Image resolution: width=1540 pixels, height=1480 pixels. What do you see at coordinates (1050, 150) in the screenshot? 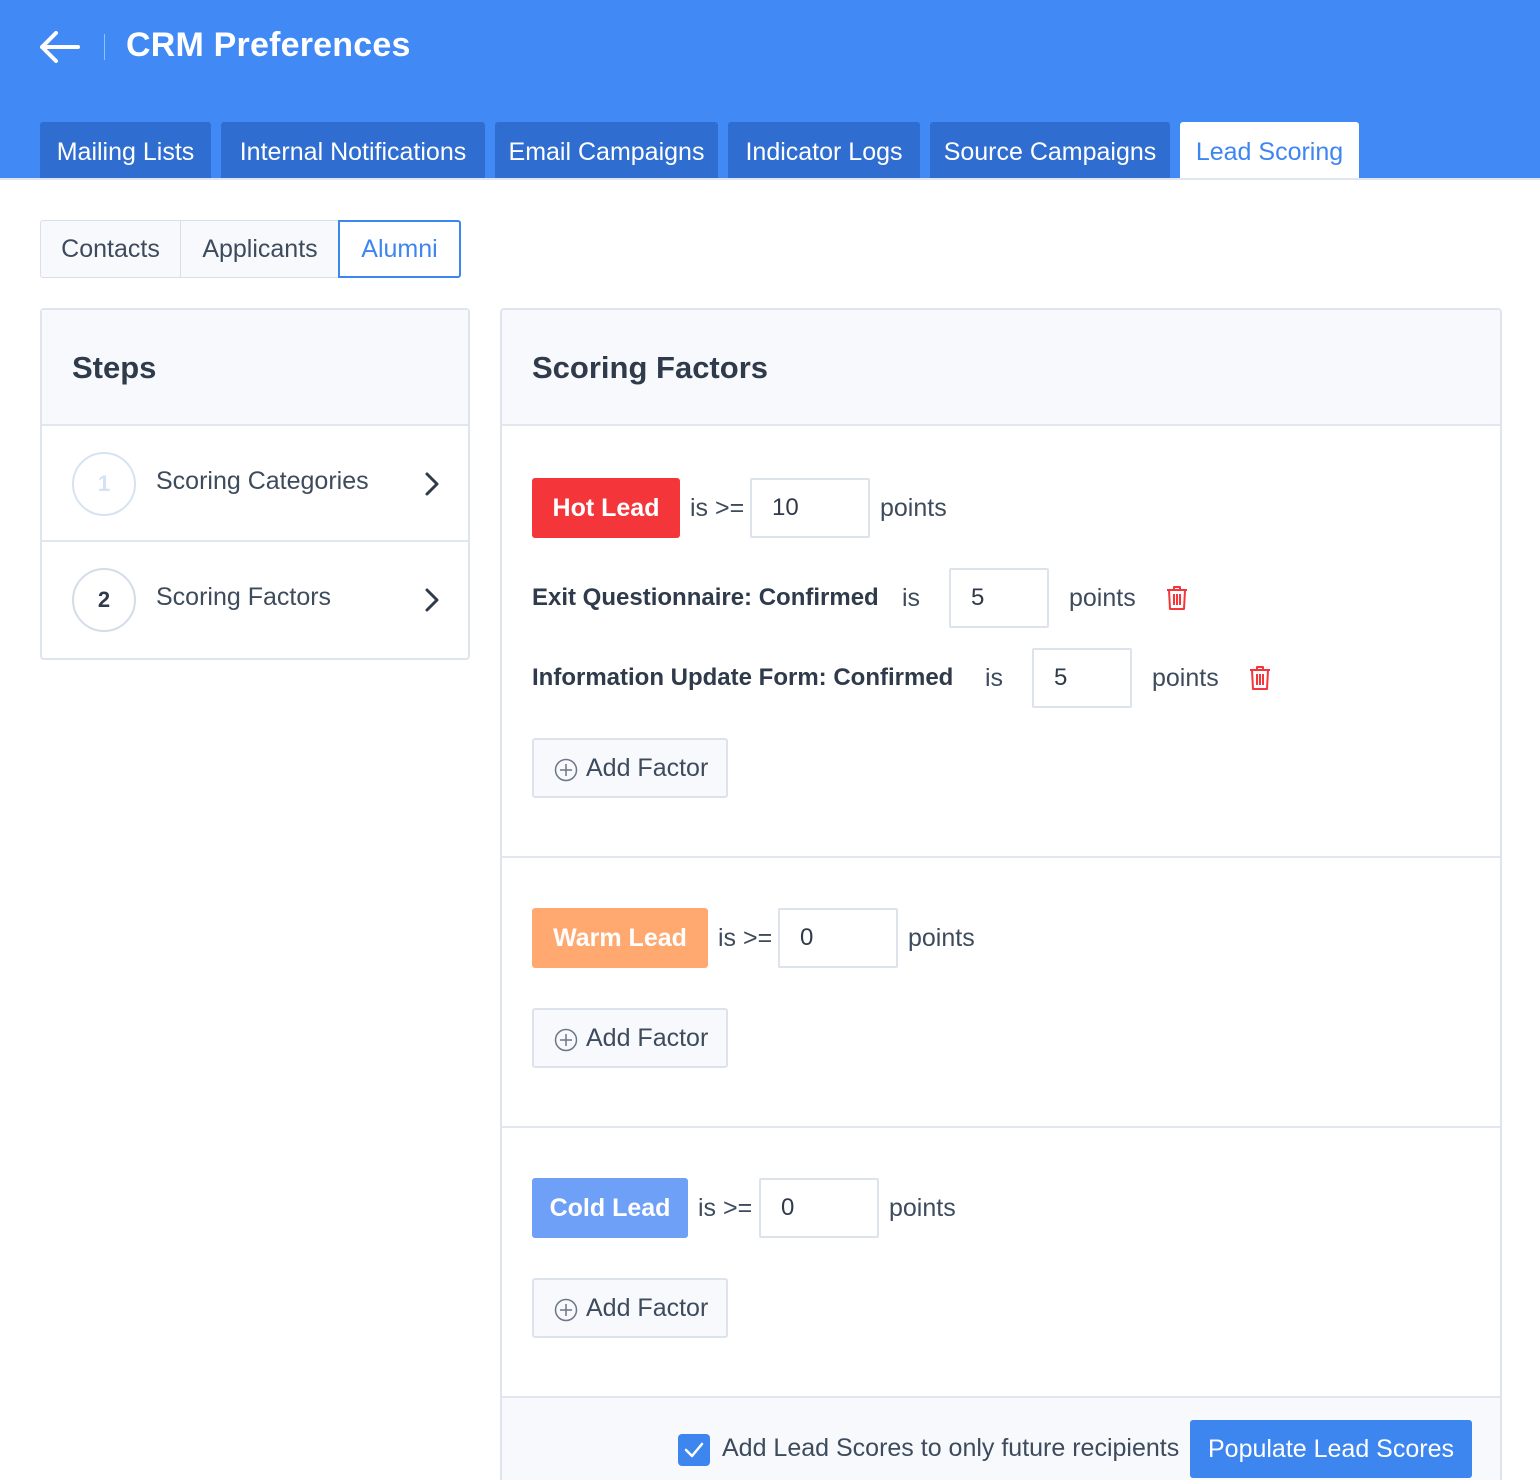
I see `tab-source-campaigns: Source Campaigns` at bounding box center [1050, 150].